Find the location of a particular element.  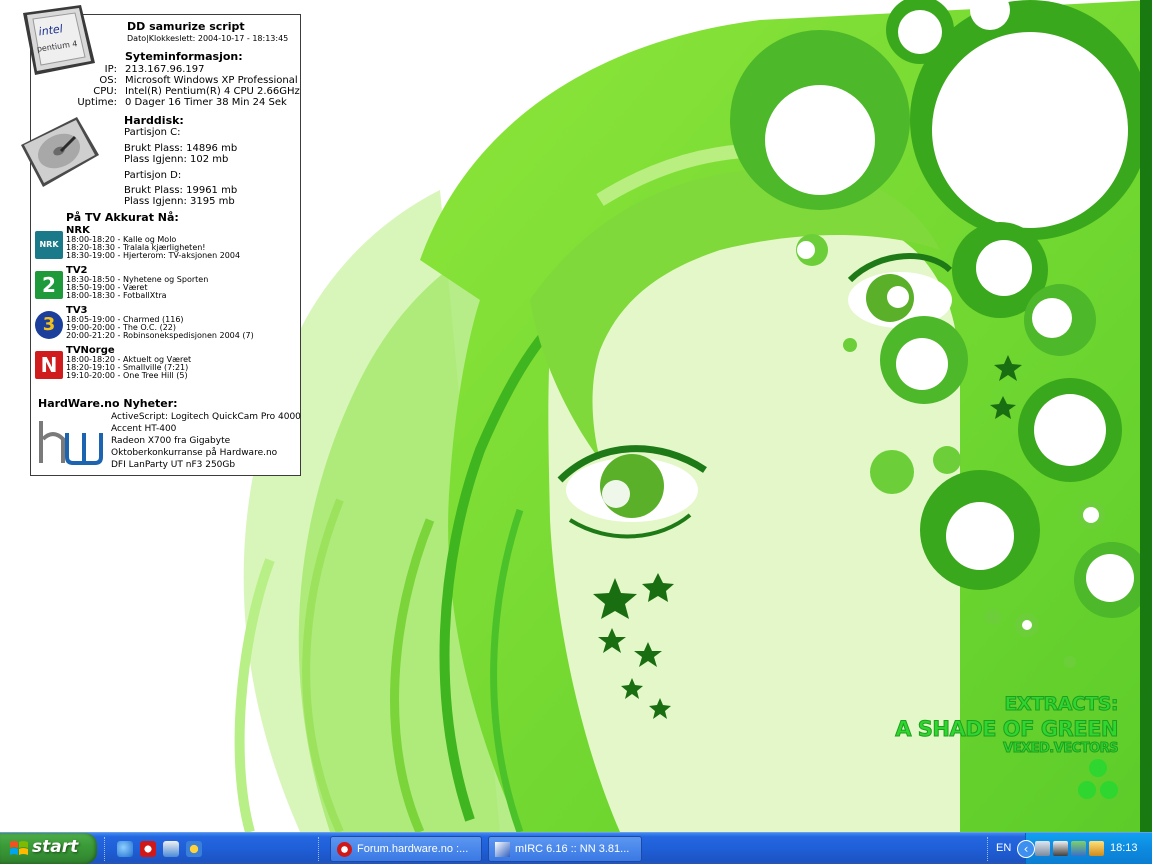

tv2-logo: 2 is located at coordinates (49, 285).